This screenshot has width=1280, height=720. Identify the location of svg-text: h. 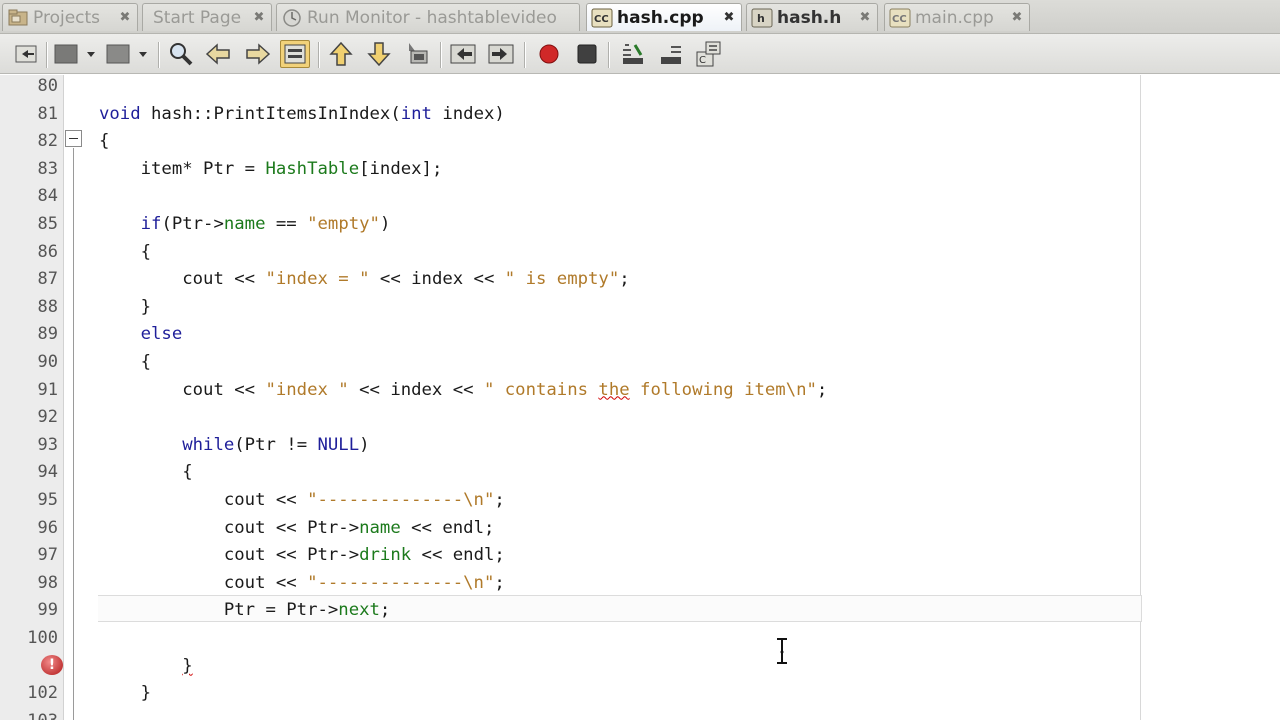
(761, 18).